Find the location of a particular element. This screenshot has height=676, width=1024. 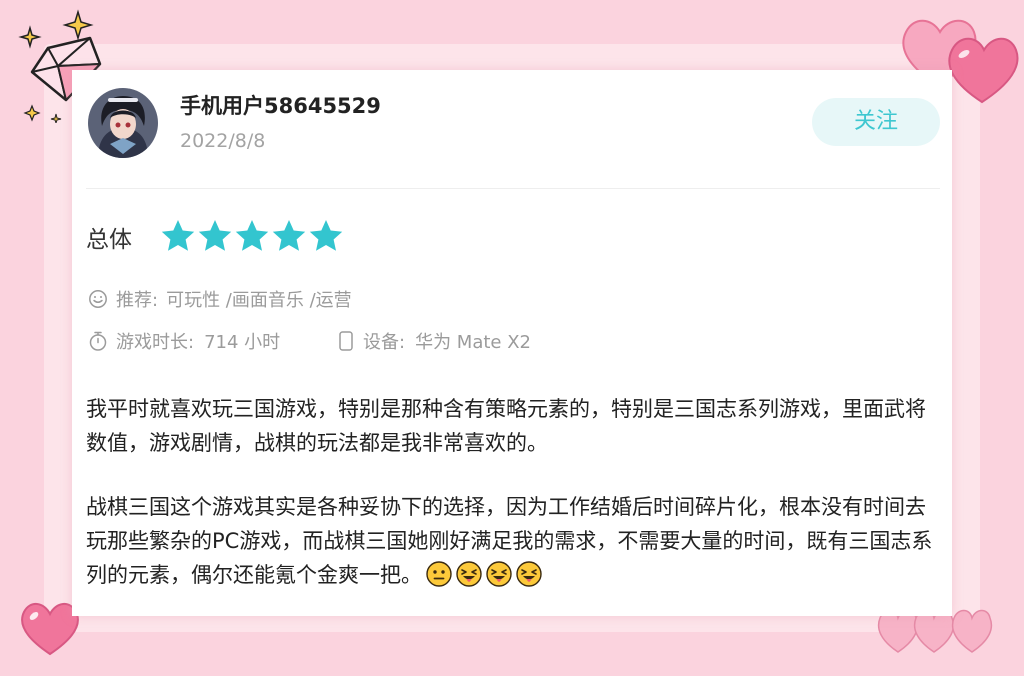

divider is located at coordinates (513, 188).